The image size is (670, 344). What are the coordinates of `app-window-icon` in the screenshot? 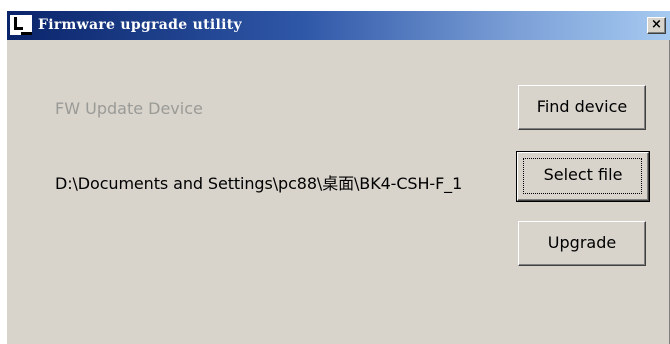 It's located at (21, 25).